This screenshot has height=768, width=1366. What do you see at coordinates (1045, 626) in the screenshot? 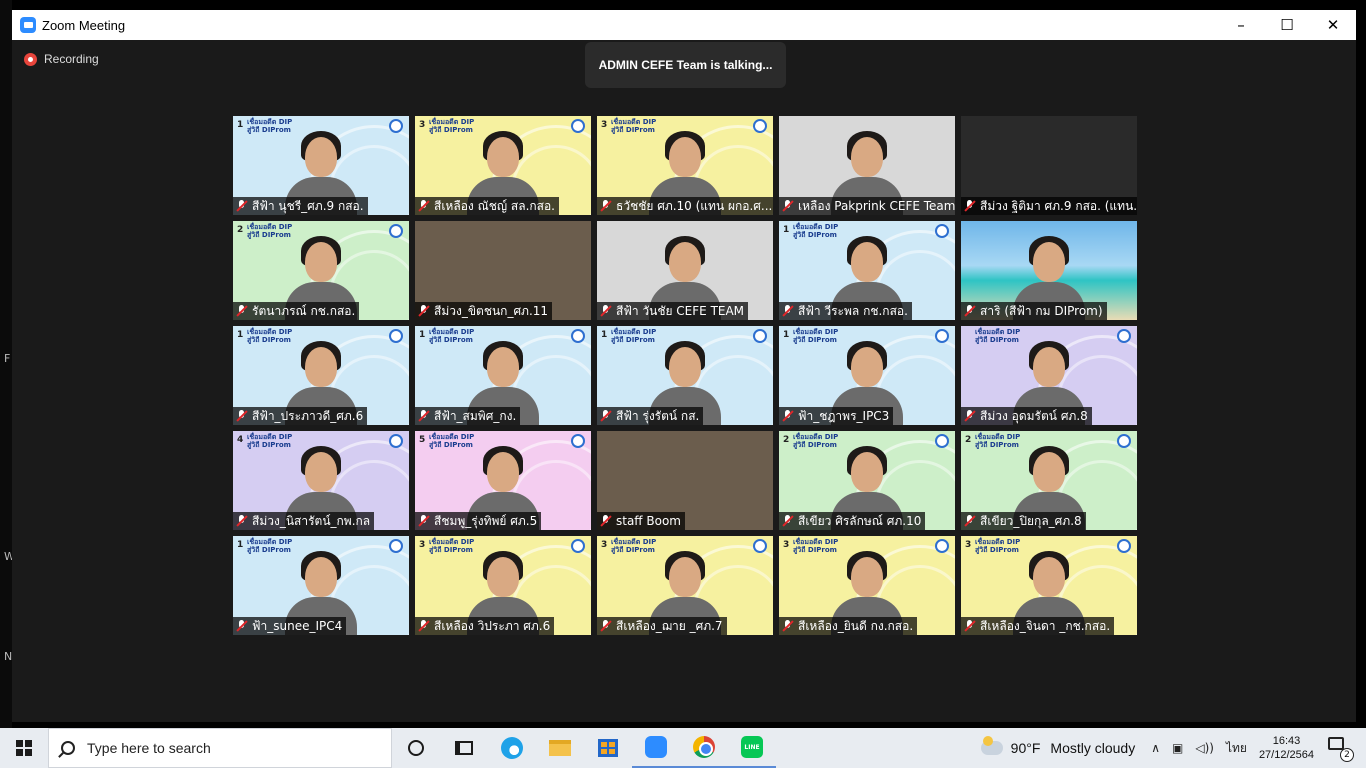
I see `participant-name: สีเหลือง_จินดา _กช.กสอ.` at bounding box center [1045, 626].